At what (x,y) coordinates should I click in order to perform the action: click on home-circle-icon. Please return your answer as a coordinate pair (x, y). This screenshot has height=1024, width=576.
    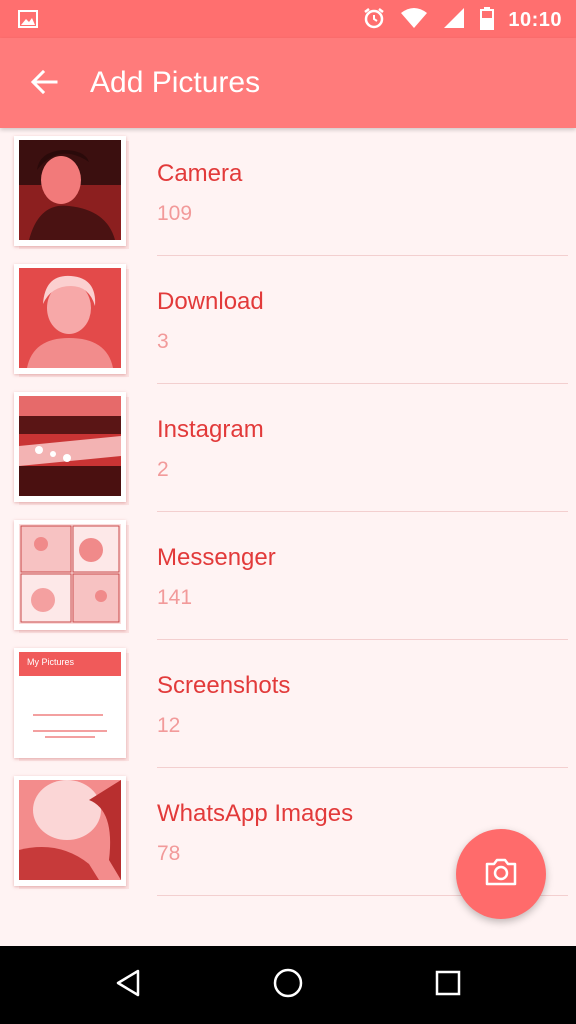
    Looking at the image, I should click on (288, 985).